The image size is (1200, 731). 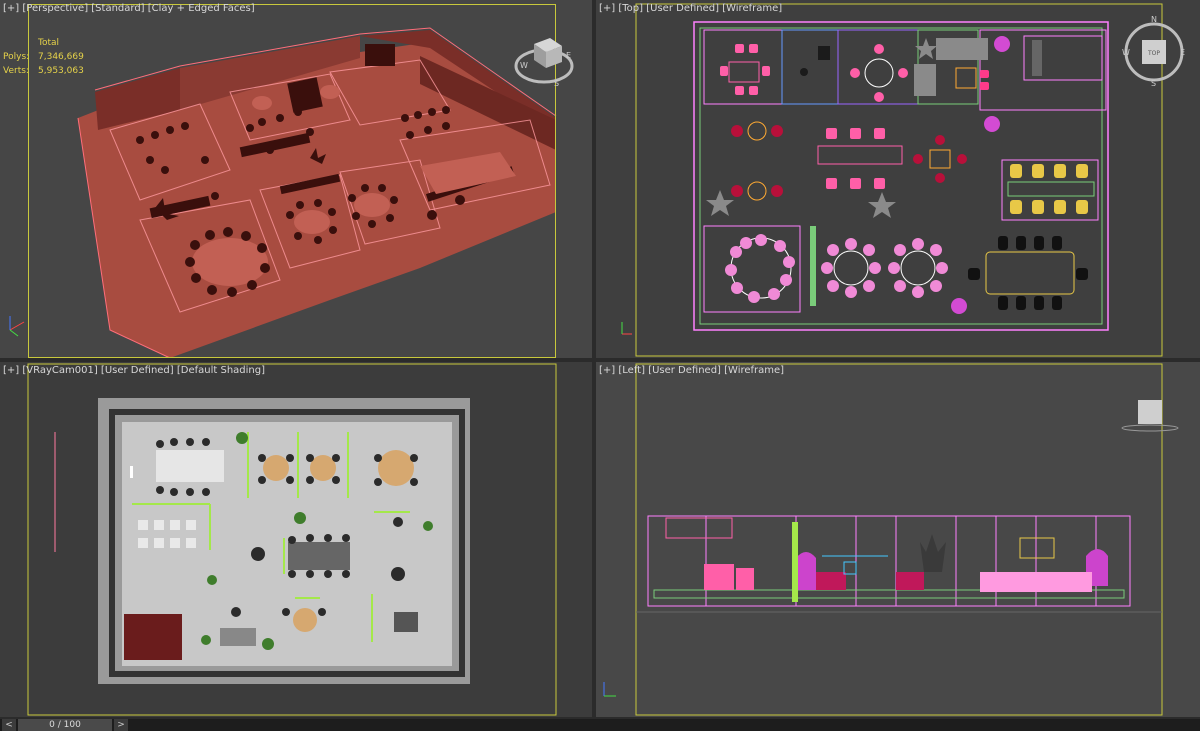 I want to click on viewport-shading-label: [Default Shading], so click(x=221, y=370).